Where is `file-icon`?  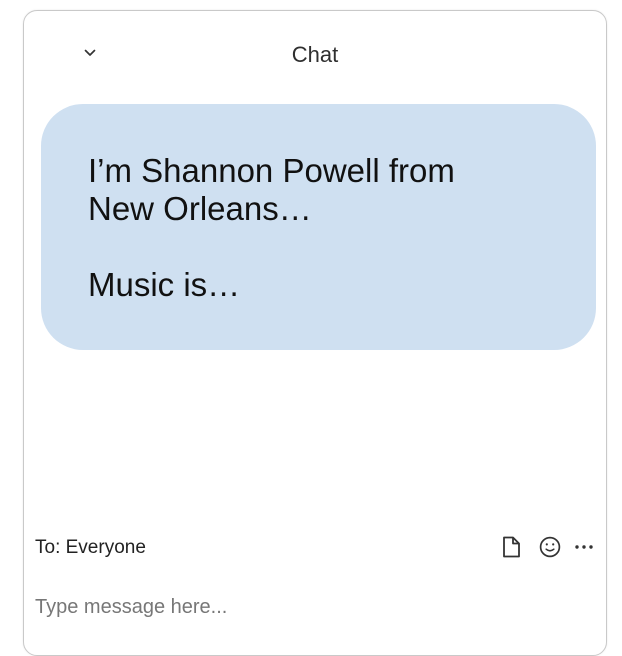
file-icon is located at coordinates (511, 547).